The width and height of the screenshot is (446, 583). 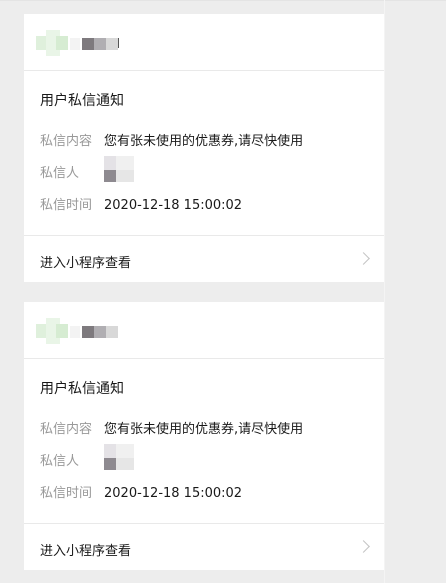 I want to click on right-edge, so click(x=384, y=291).